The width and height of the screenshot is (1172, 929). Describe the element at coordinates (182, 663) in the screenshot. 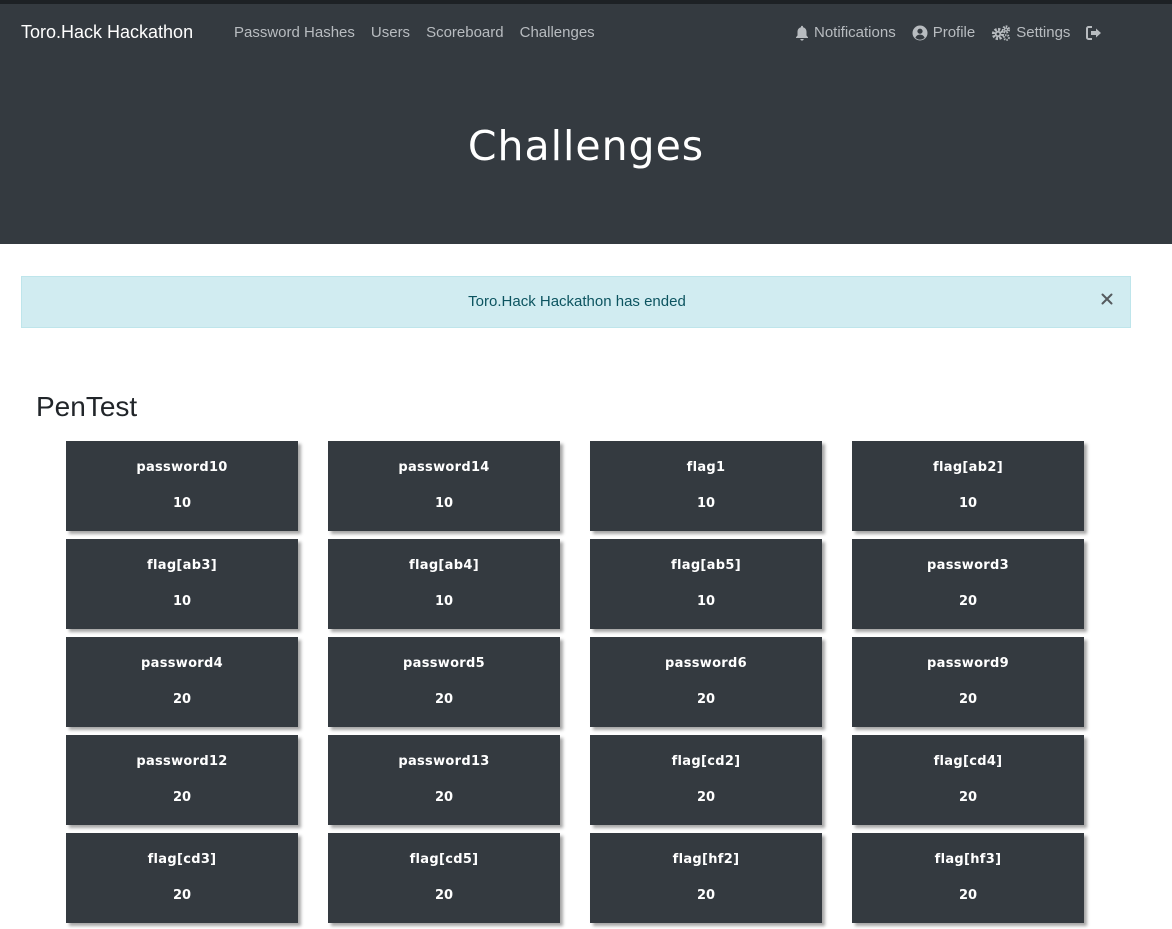

I see `challenge-name: password4` at that location.